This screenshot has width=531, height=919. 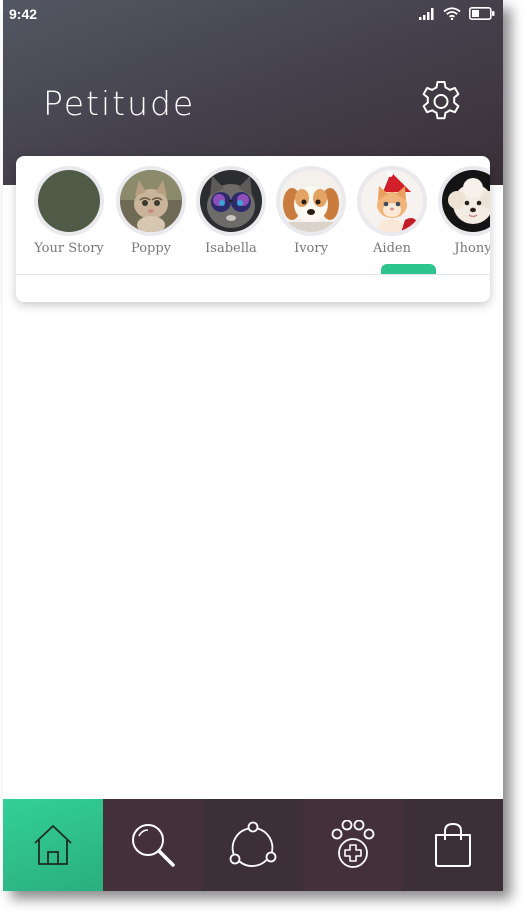 I want to click on home-icon, so click(x=53, y=845).